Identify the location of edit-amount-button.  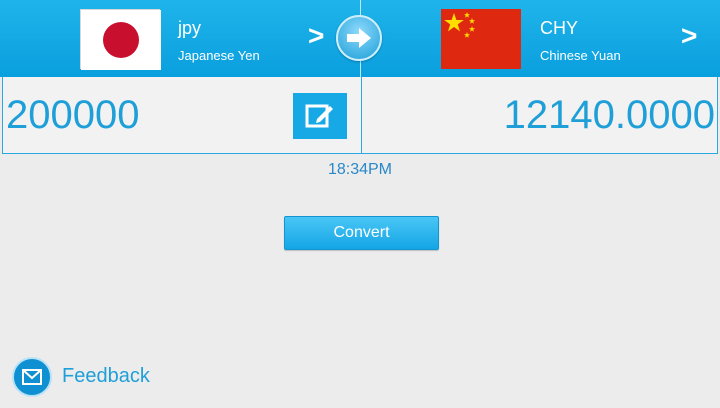
(320, 116).